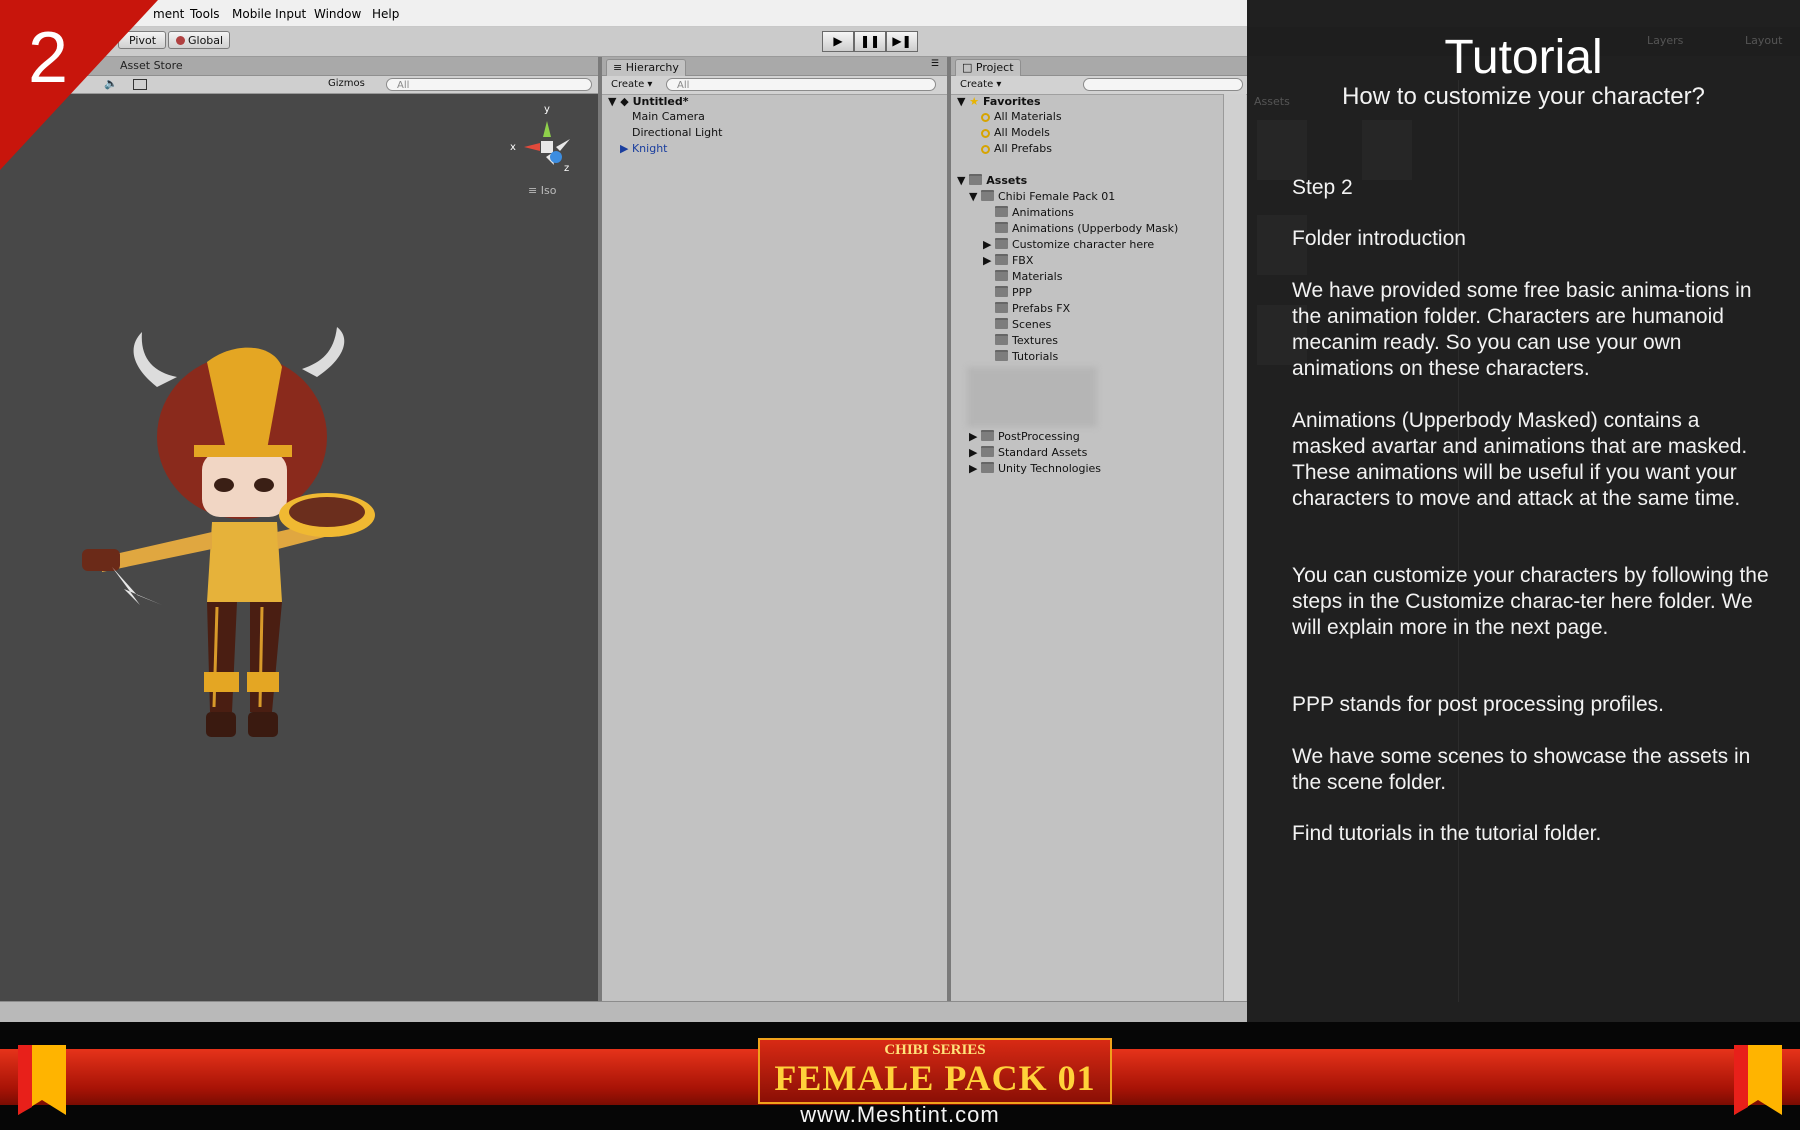 The height and width of the screenshot is (1130, 1800). Describe the element at coordinates (489, 84) in the screenshot. I see `scene-search-input: All` at that location.